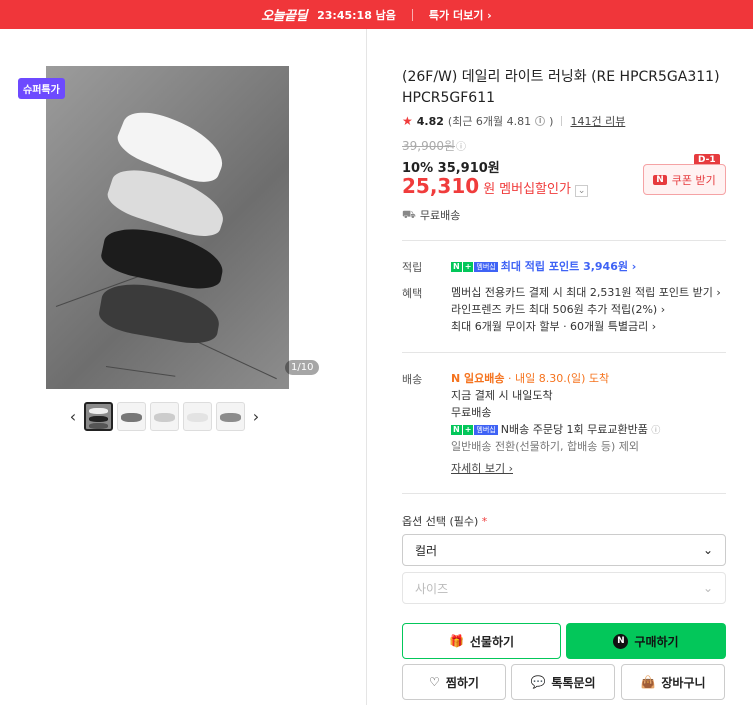  Describe the element at coordinates (484, 521) in the screenshot. I see `required-mark: *` at that location.